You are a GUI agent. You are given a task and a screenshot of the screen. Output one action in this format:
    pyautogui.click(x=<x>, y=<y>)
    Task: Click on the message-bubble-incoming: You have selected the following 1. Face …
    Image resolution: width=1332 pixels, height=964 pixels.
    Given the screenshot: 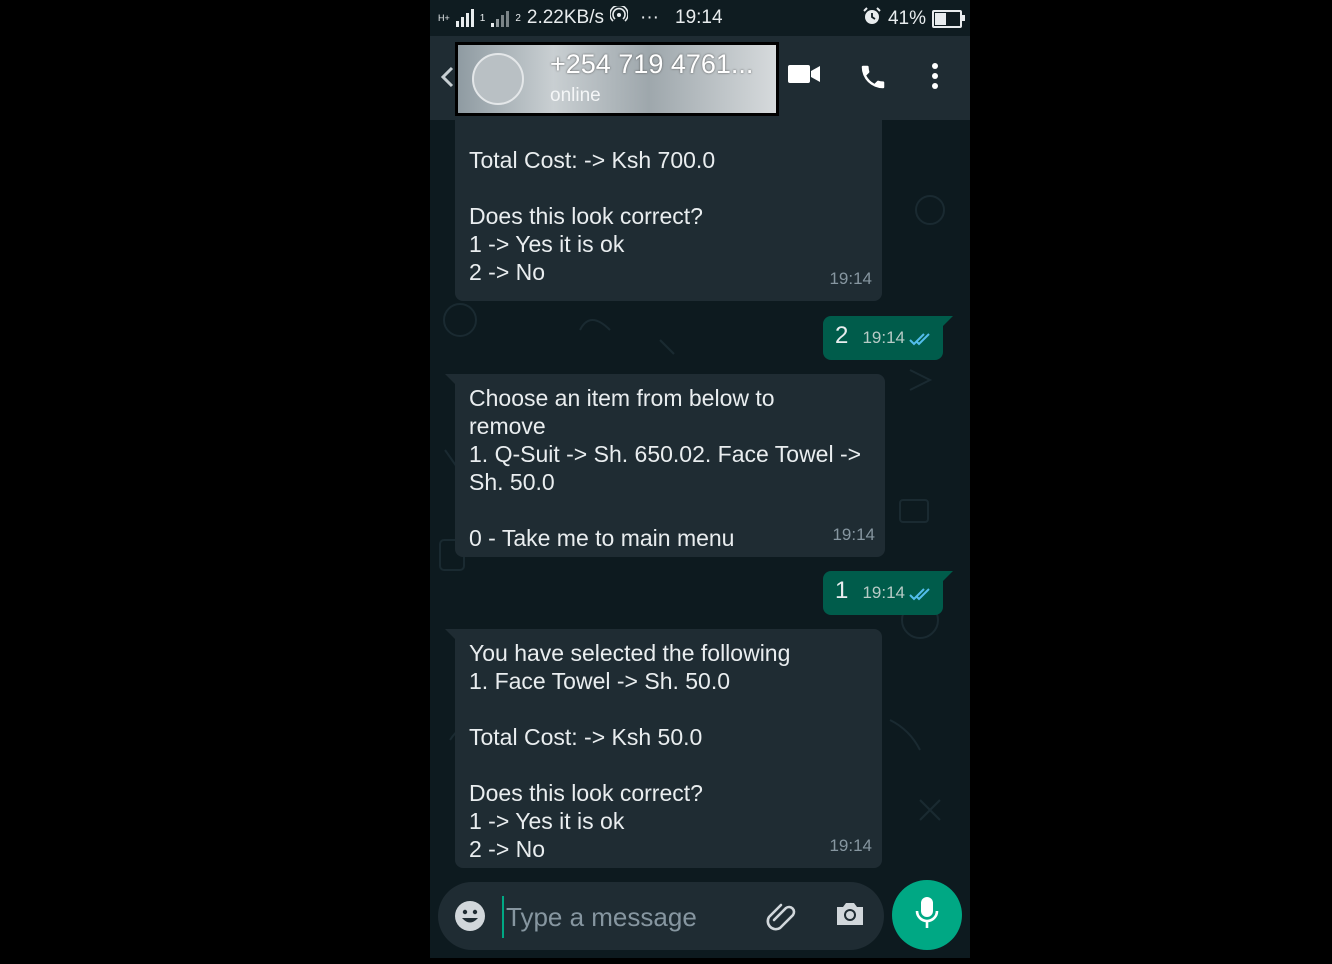 What is the action you would take?
    pyautogui.click(x=663, y=748)
    